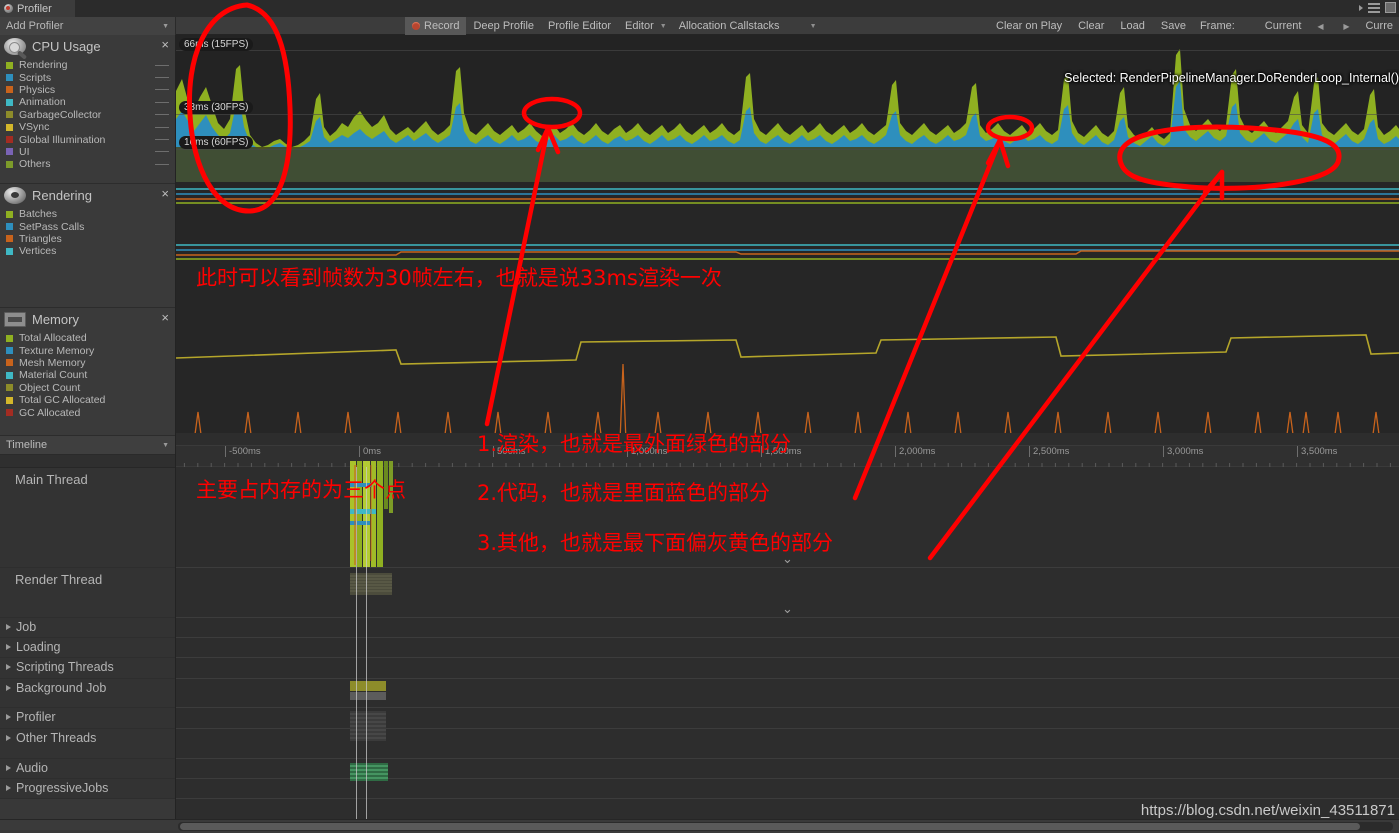  Describe the element at coordinates (59, 579) in the screenshot. I see `thread-label: Render Thread` at that location.